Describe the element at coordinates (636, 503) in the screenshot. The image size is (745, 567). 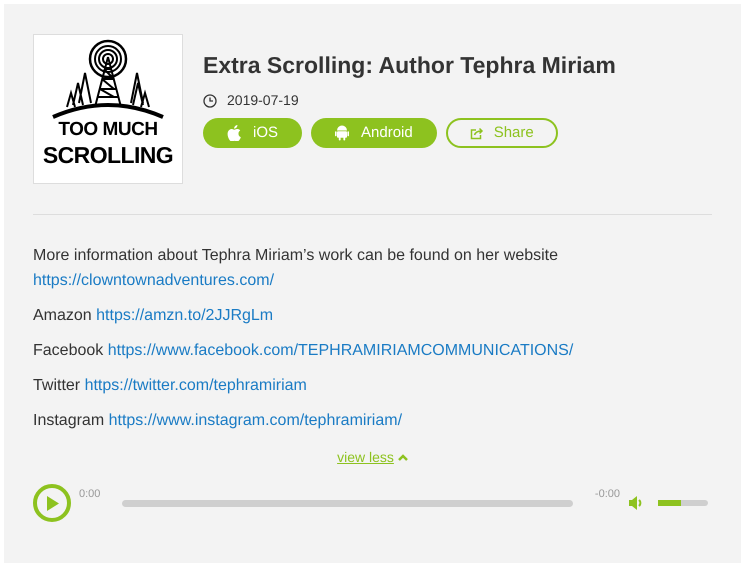
I see `speaker-icon` at that location.